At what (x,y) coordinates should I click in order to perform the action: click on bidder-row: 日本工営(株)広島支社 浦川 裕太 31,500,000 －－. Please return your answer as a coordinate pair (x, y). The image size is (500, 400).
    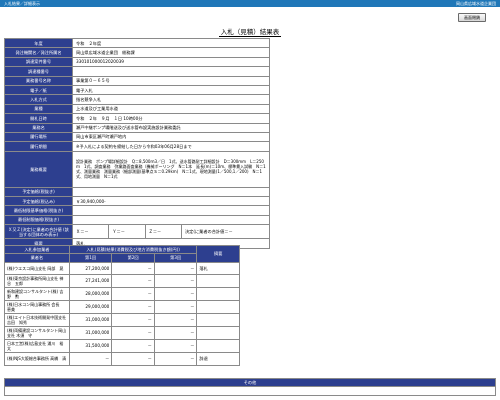
    Looking at the image, I should click on (122, 346).